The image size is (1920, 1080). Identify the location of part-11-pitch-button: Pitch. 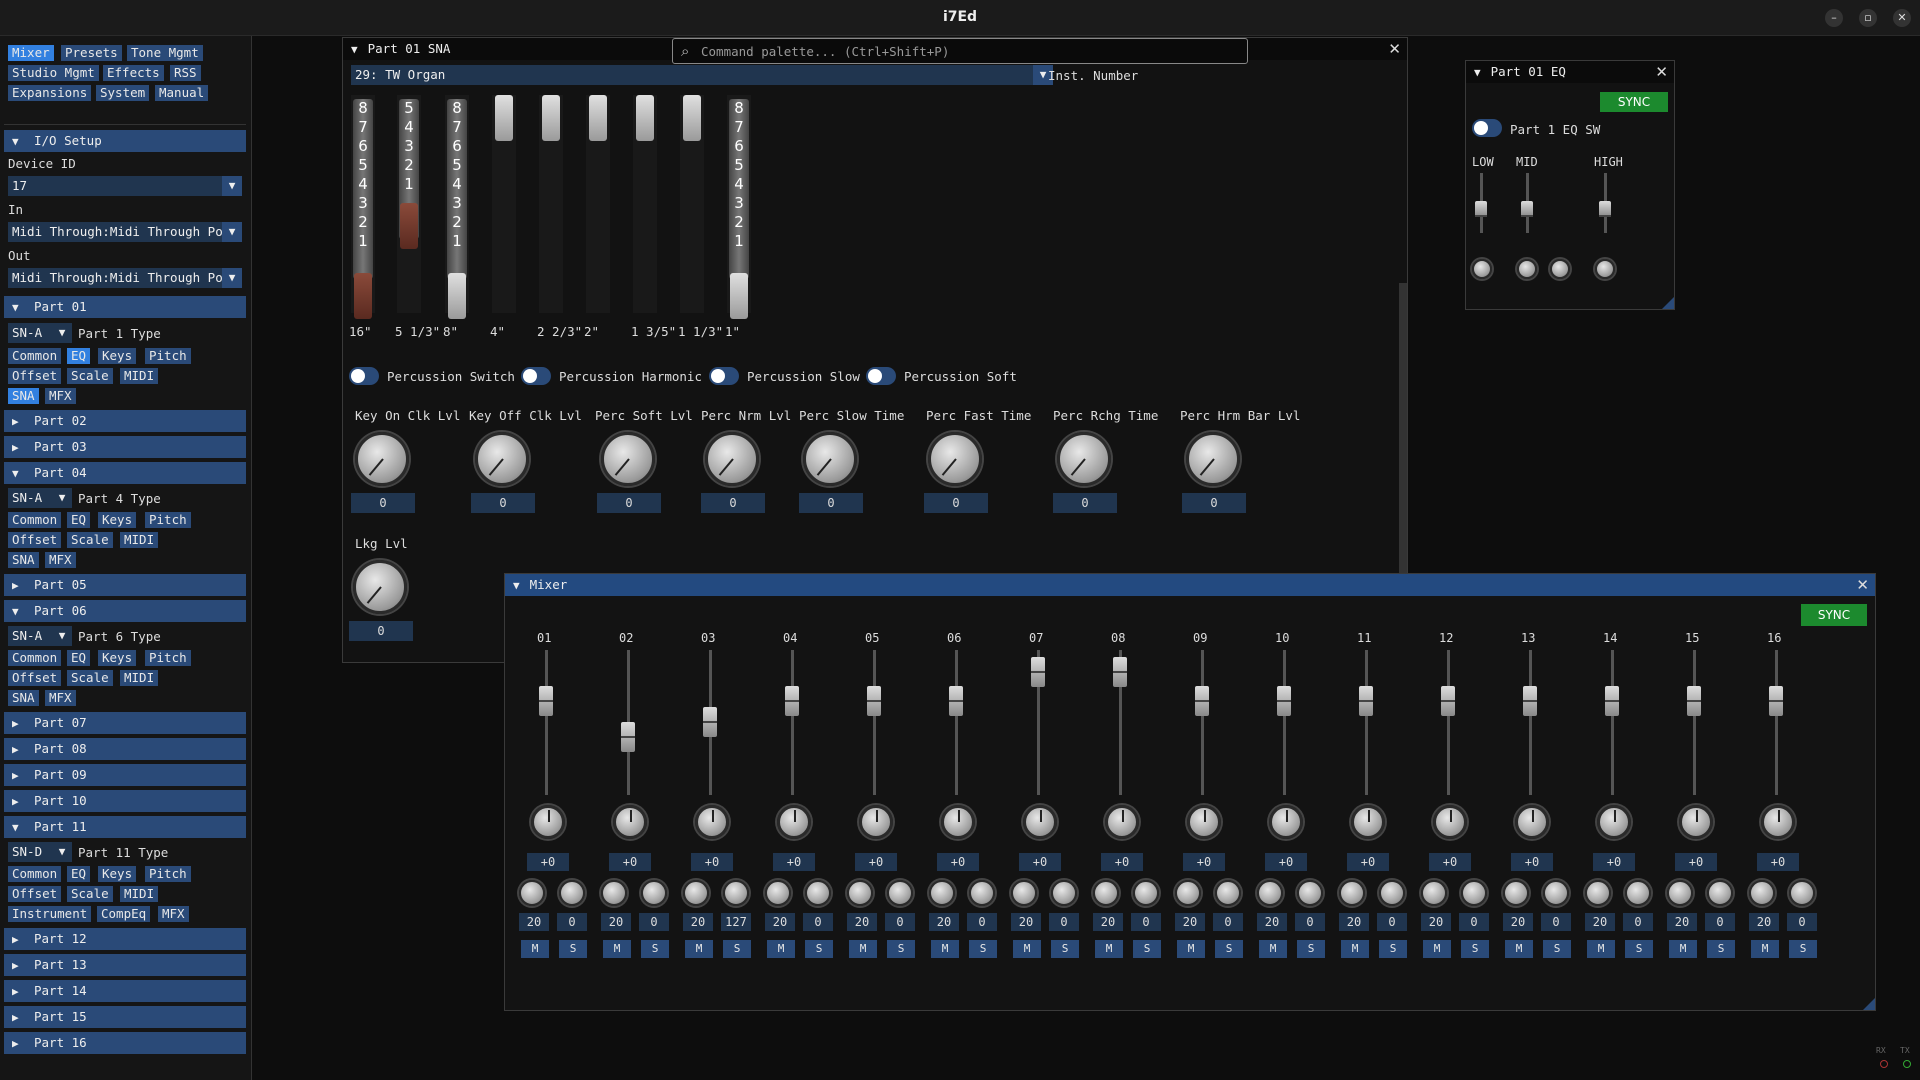
(168, 874).